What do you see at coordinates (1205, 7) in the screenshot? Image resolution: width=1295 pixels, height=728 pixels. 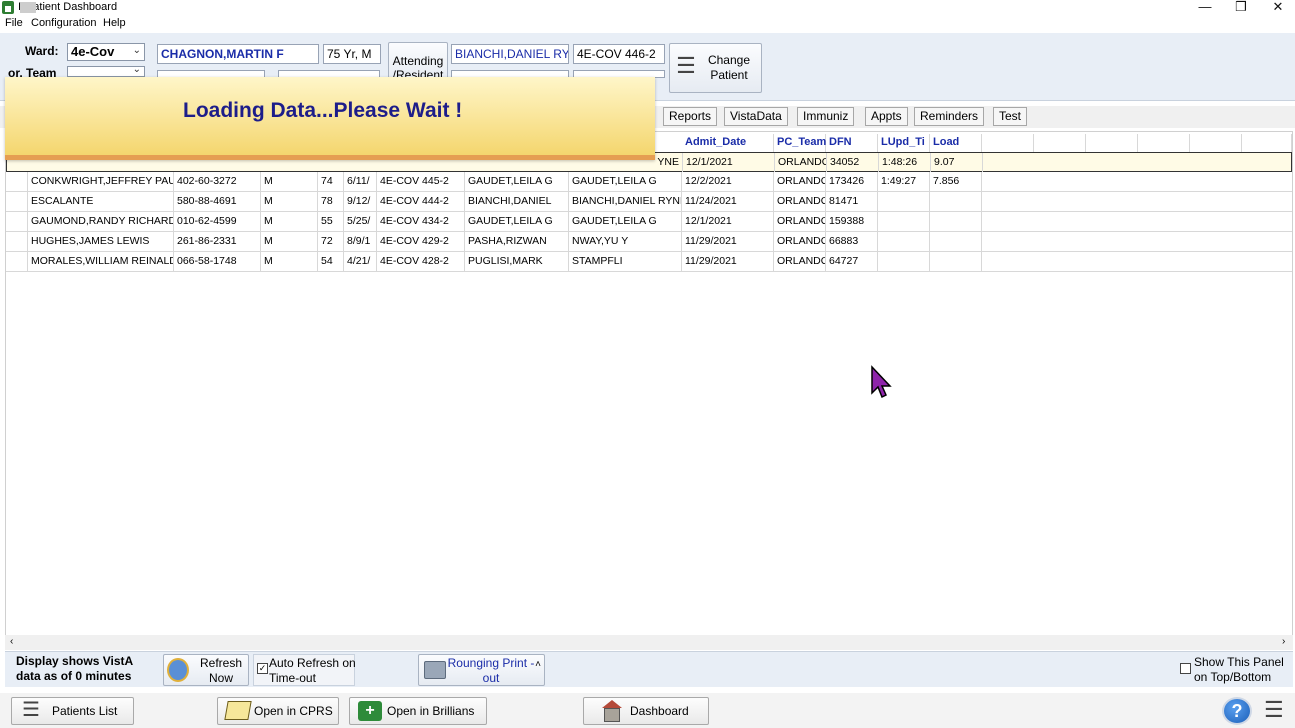 I see `minimize-button: —` at bounding box center [1205, 7].